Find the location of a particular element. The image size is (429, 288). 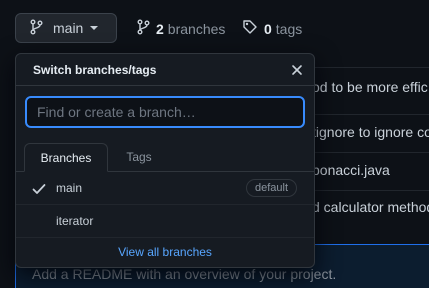

popover-divider is located at coordinates (165, 85).